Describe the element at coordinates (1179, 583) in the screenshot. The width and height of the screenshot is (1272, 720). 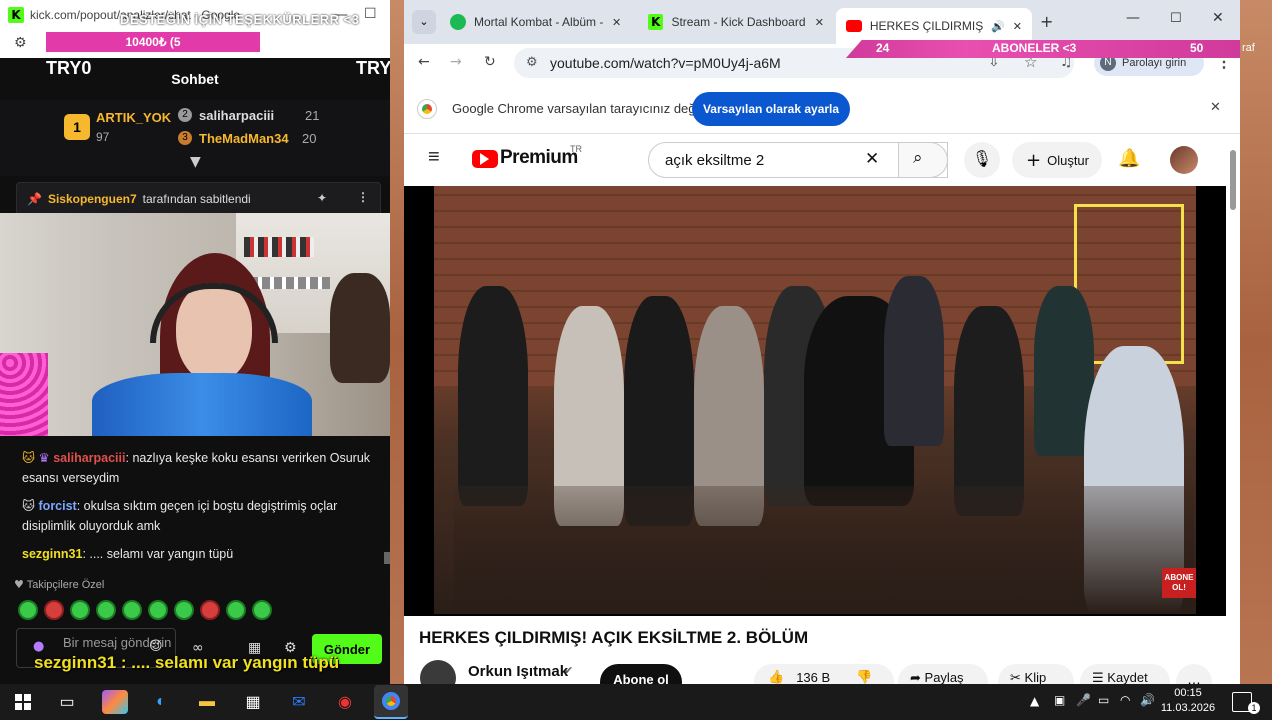
I see `subscribe-watermark: ABONE OL!` at that location.